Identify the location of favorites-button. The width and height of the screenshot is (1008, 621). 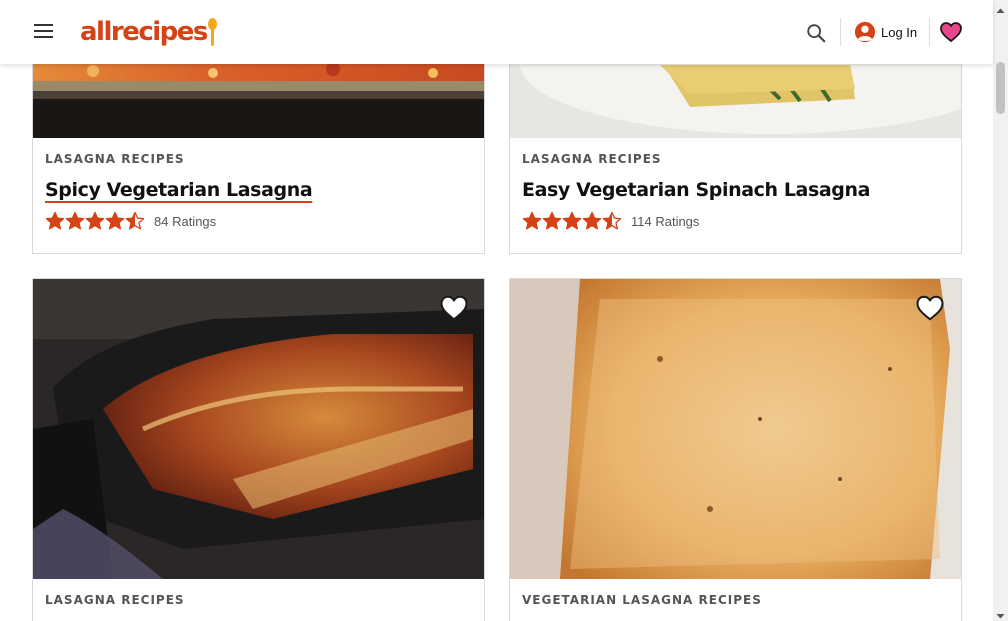
(951, 32).